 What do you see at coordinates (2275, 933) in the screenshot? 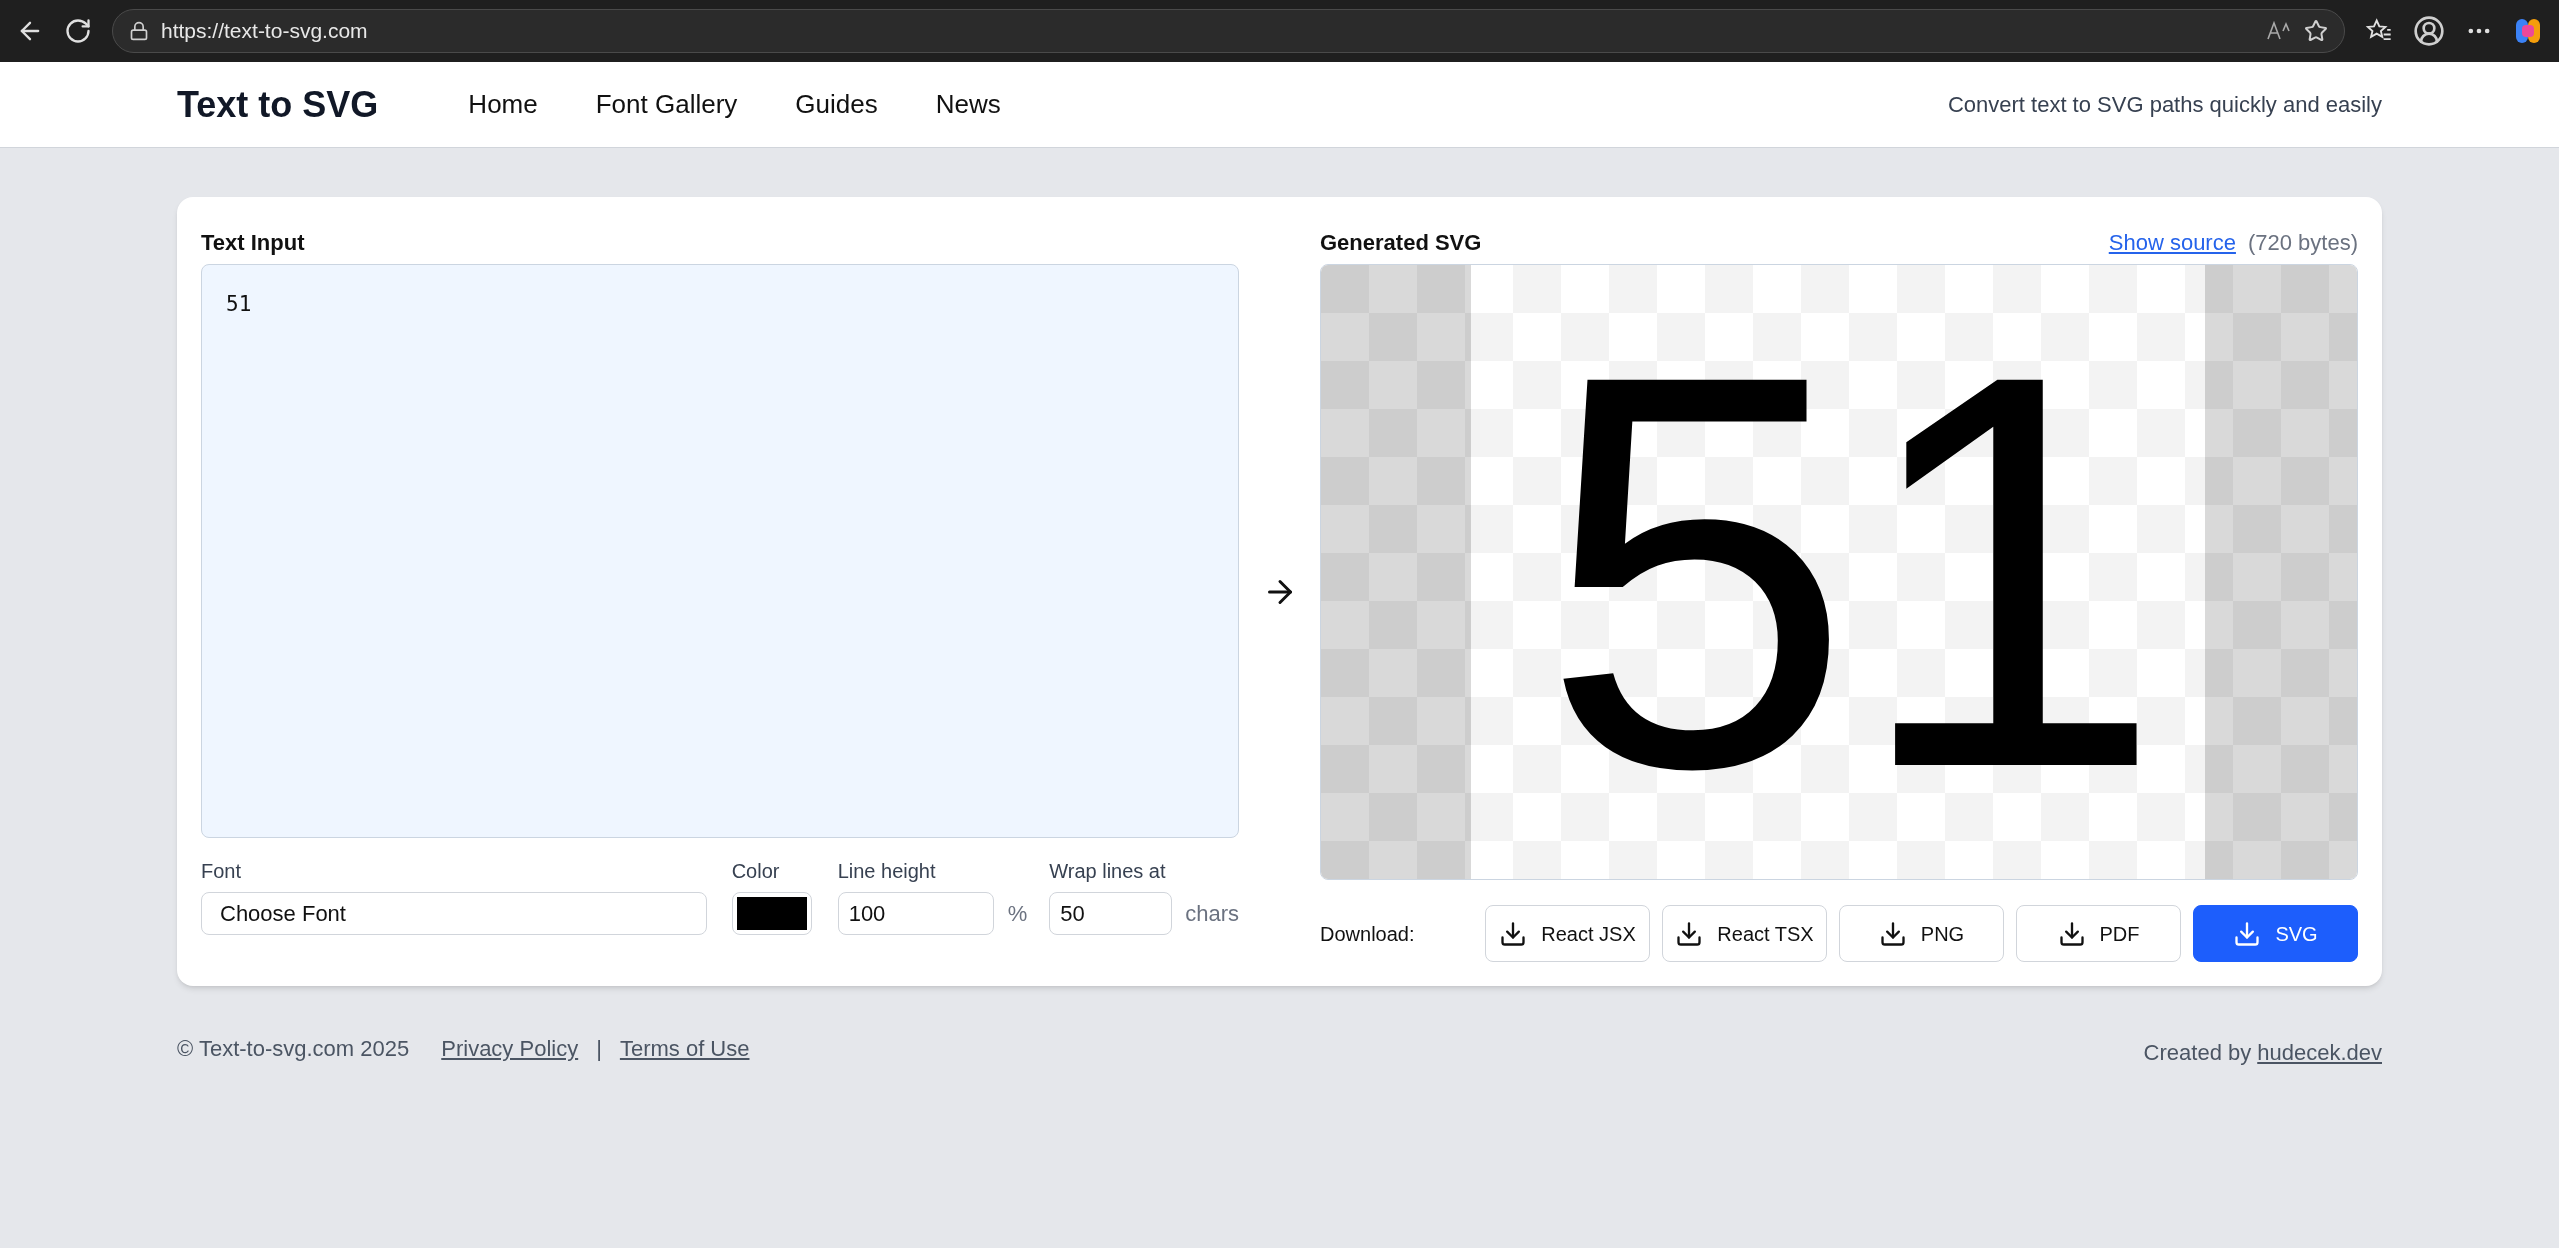
I see `download-button: SVG` at bounding box center [2275, 933].